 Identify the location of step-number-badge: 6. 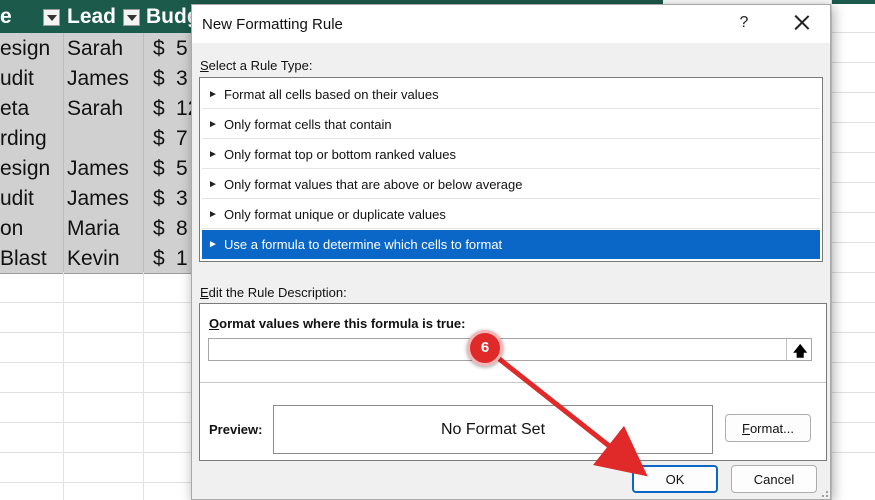
(485, 348).